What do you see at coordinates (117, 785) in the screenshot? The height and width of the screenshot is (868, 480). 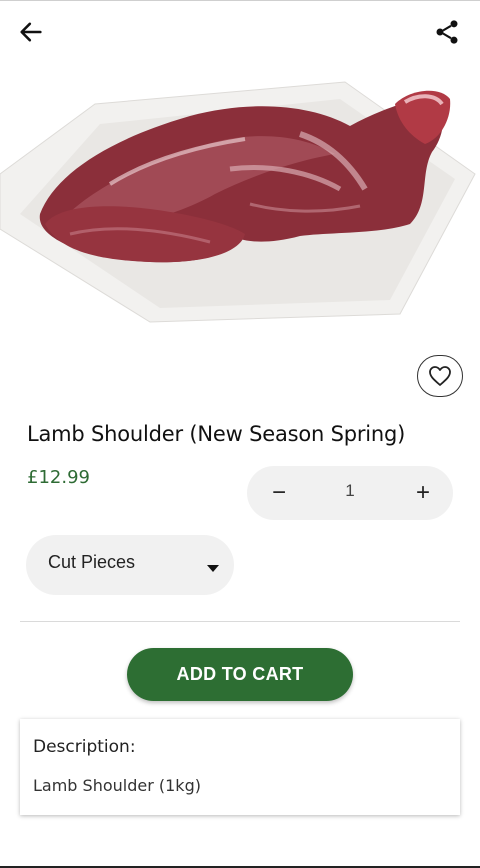 I see `description-text: Lamb Shoulder (1kg)` at bounding box center [117, 785].